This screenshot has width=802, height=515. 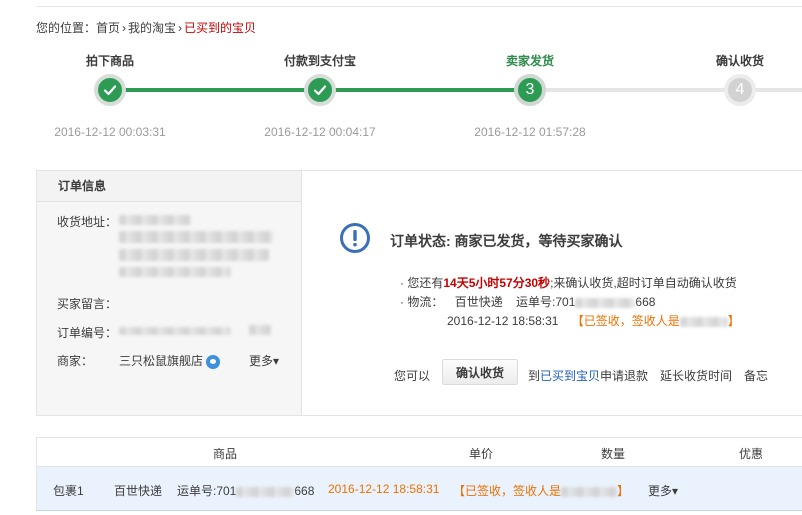 I want to click on address-label: 收货地址：, so click(x=87, y=222).